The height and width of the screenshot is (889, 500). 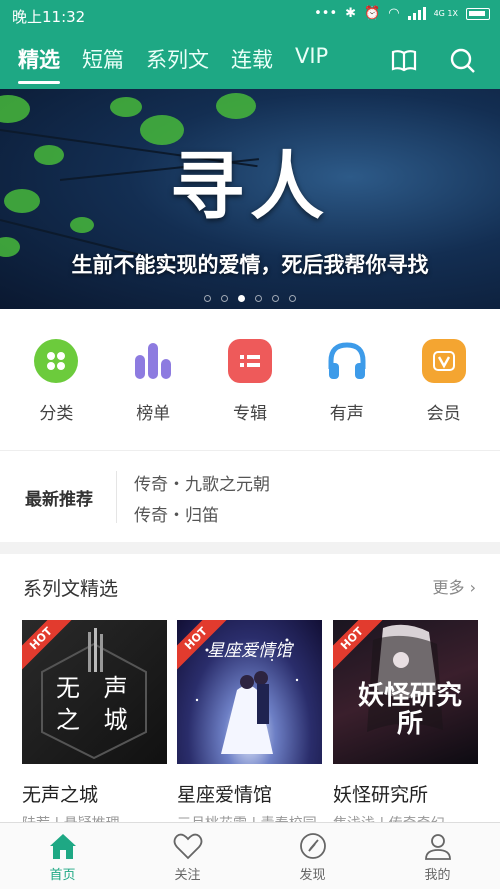 What do you see at coordinates (249, 414) in the screenshot?
I see `shortcut-label: 专辑` at bounding box center [249, 414].